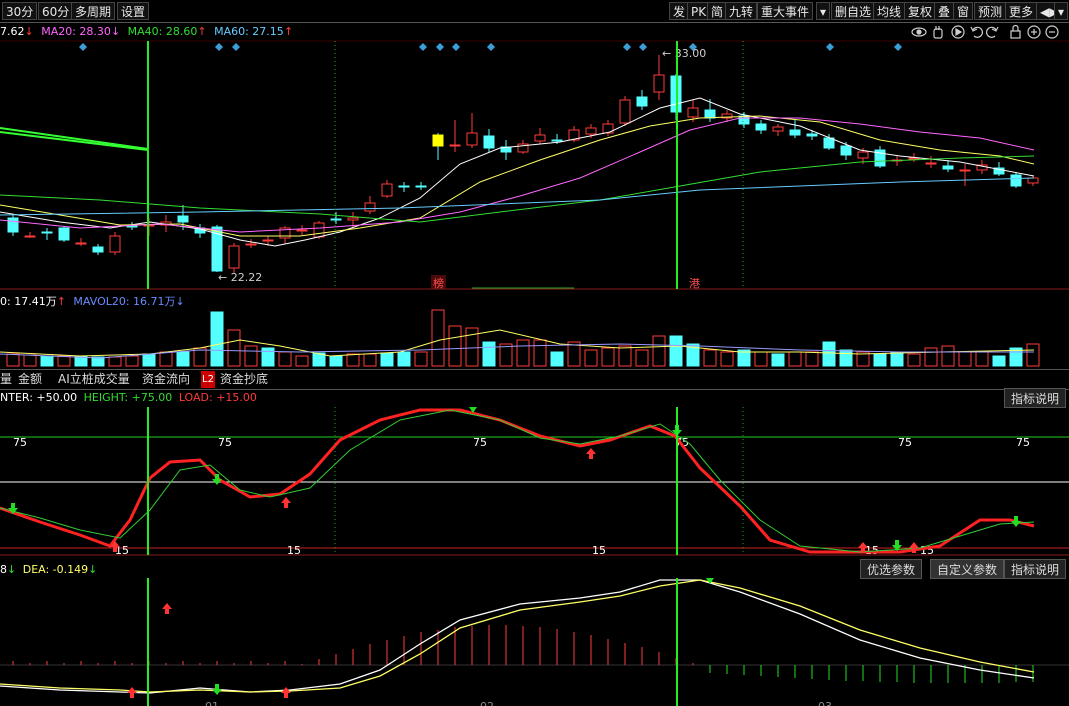 Image resolution: width=1069 pixels, height=706 pixels. Describe the element at coordinates (93, 569) in the screenshot. I see `dea-arrow: ↓` at that location.